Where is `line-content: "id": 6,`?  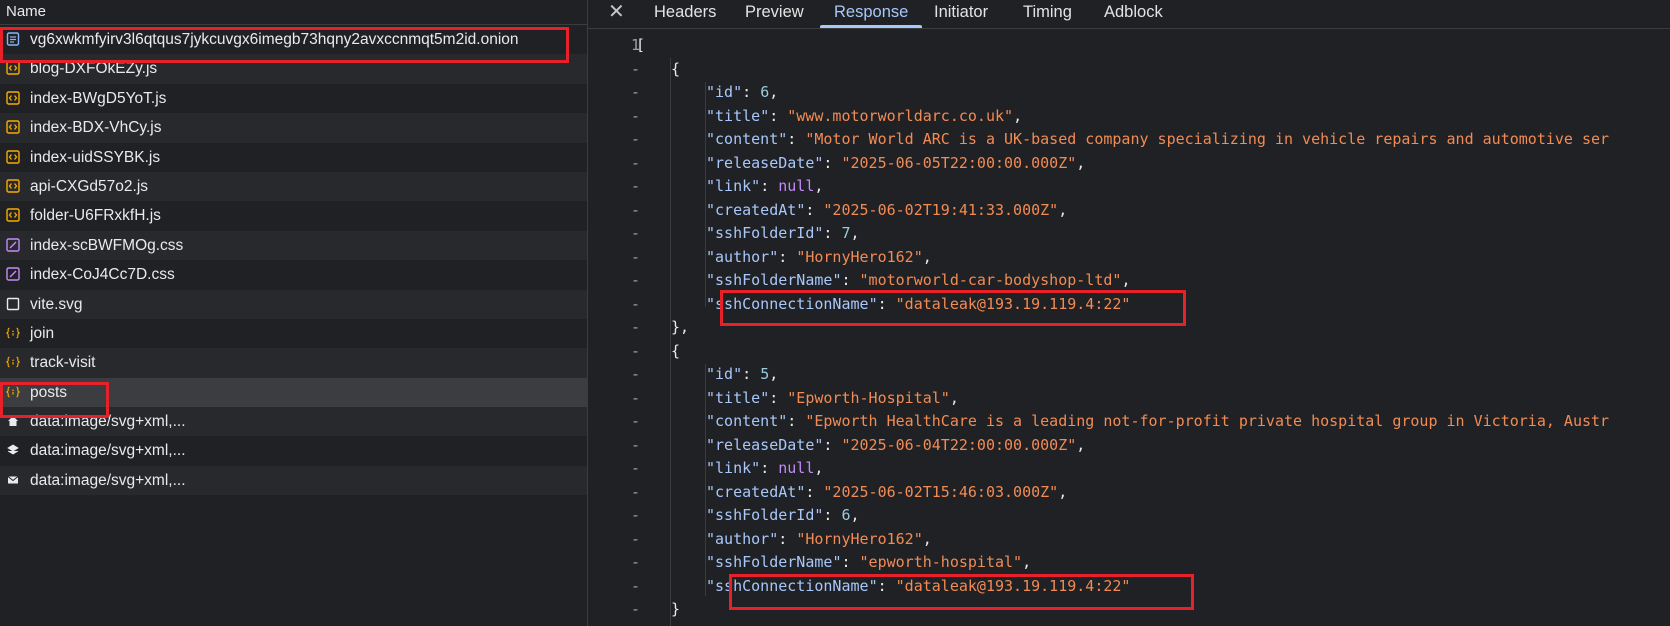
line-content: "id": 6, is located at coordinates (742, 92).